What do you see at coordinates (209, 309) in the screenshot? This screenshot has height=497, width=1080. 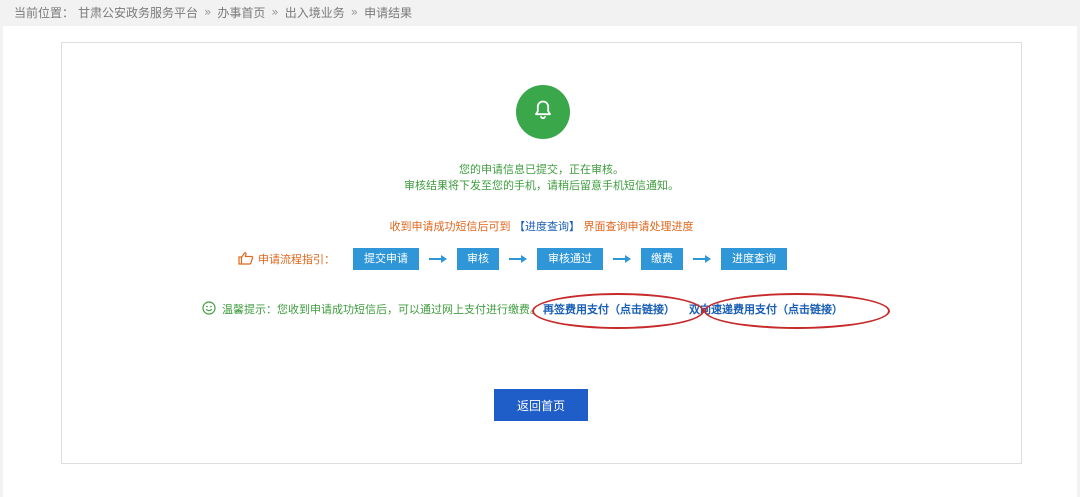 I see `smiley-icon` at bounding box center [209, 309].